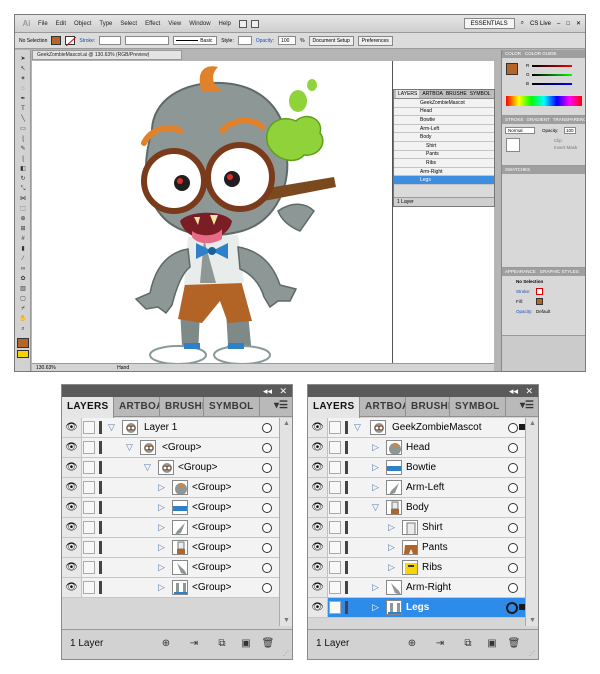 This screenshot has height=674, width=600. I want to click on hand-tool-icon: ✋, so click(23, 319).